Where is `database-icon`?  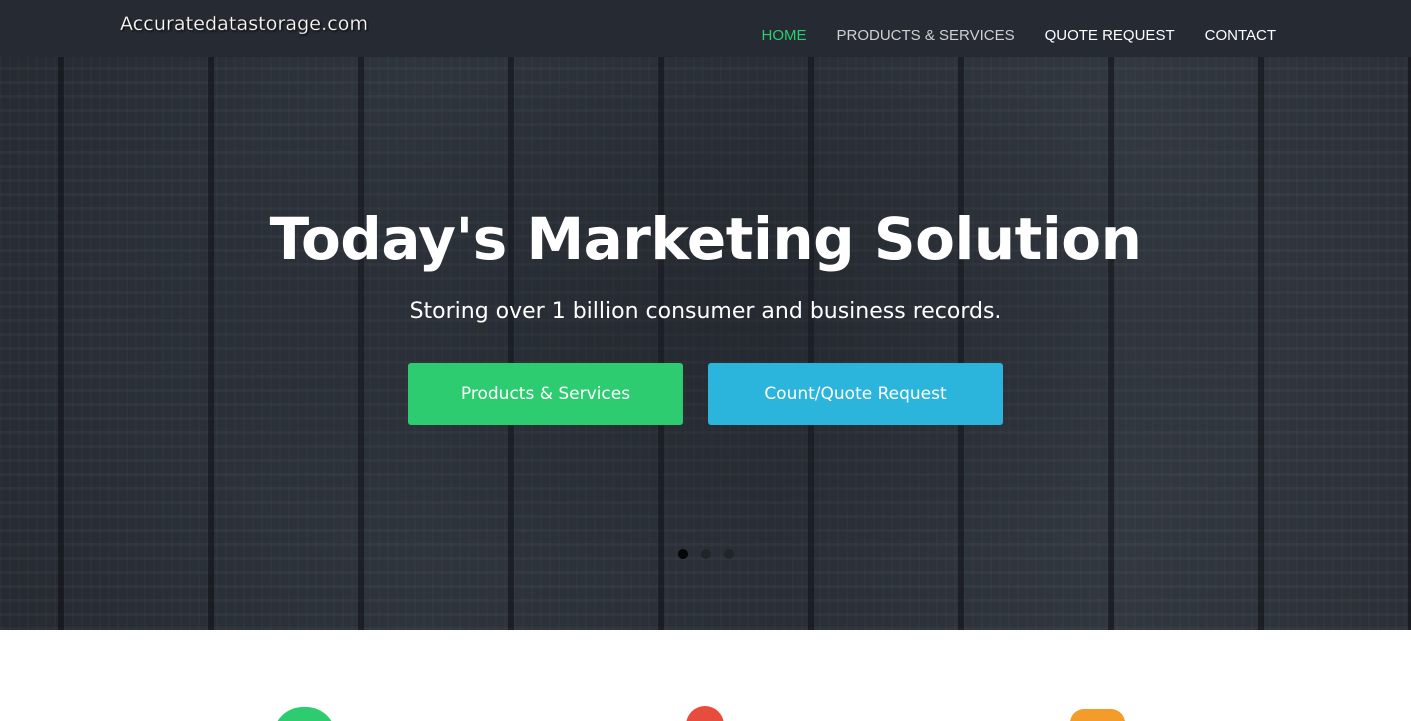
database-icon is located at coordinates (304, 714).